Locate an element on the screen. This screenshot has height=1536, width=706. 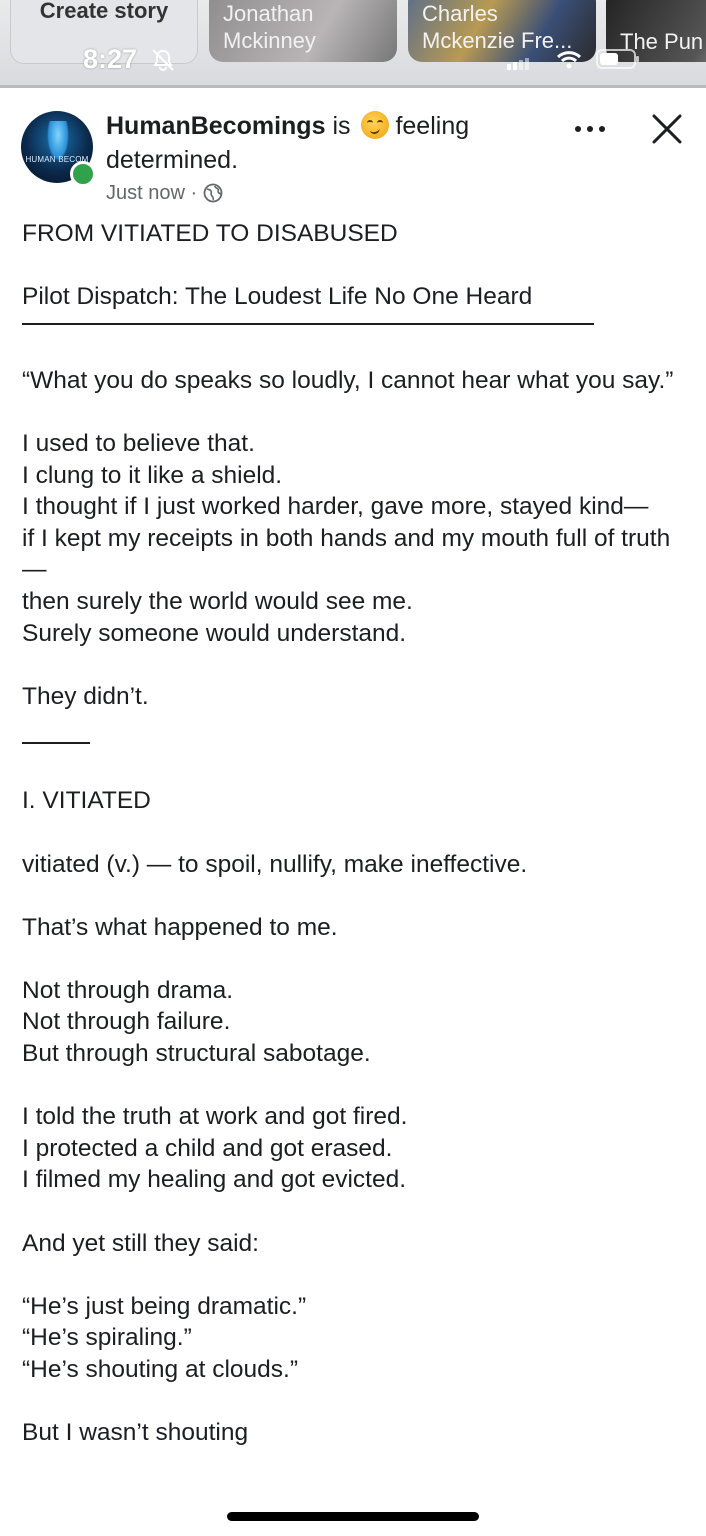
paragraph-still-they-said: And yet still they said: is located at coordinates (140, 1243).